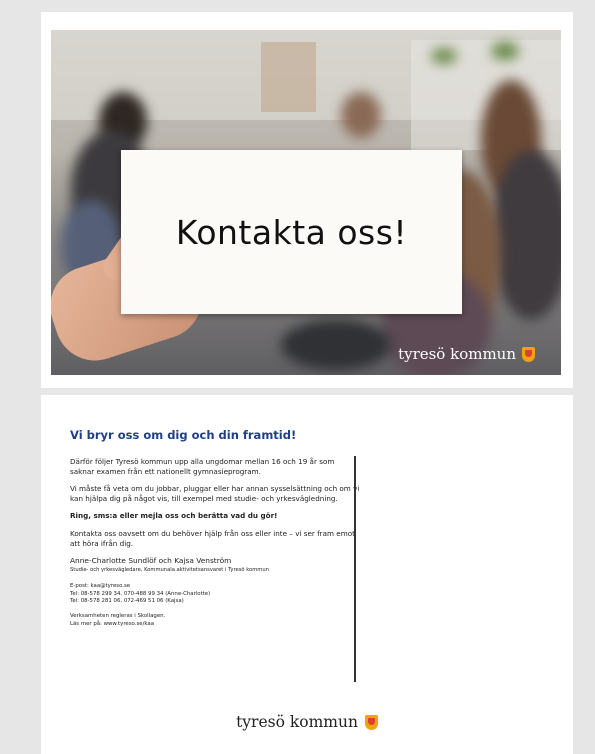  I want to click on contact-email: E-post: kaa@tyreso.se, so click(100, 586).